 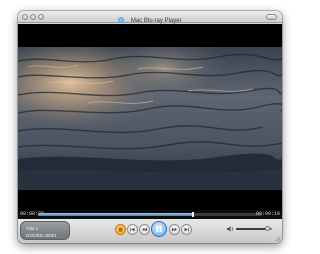 I want to click on title-info: Title 1, so click(x=32, y=228).